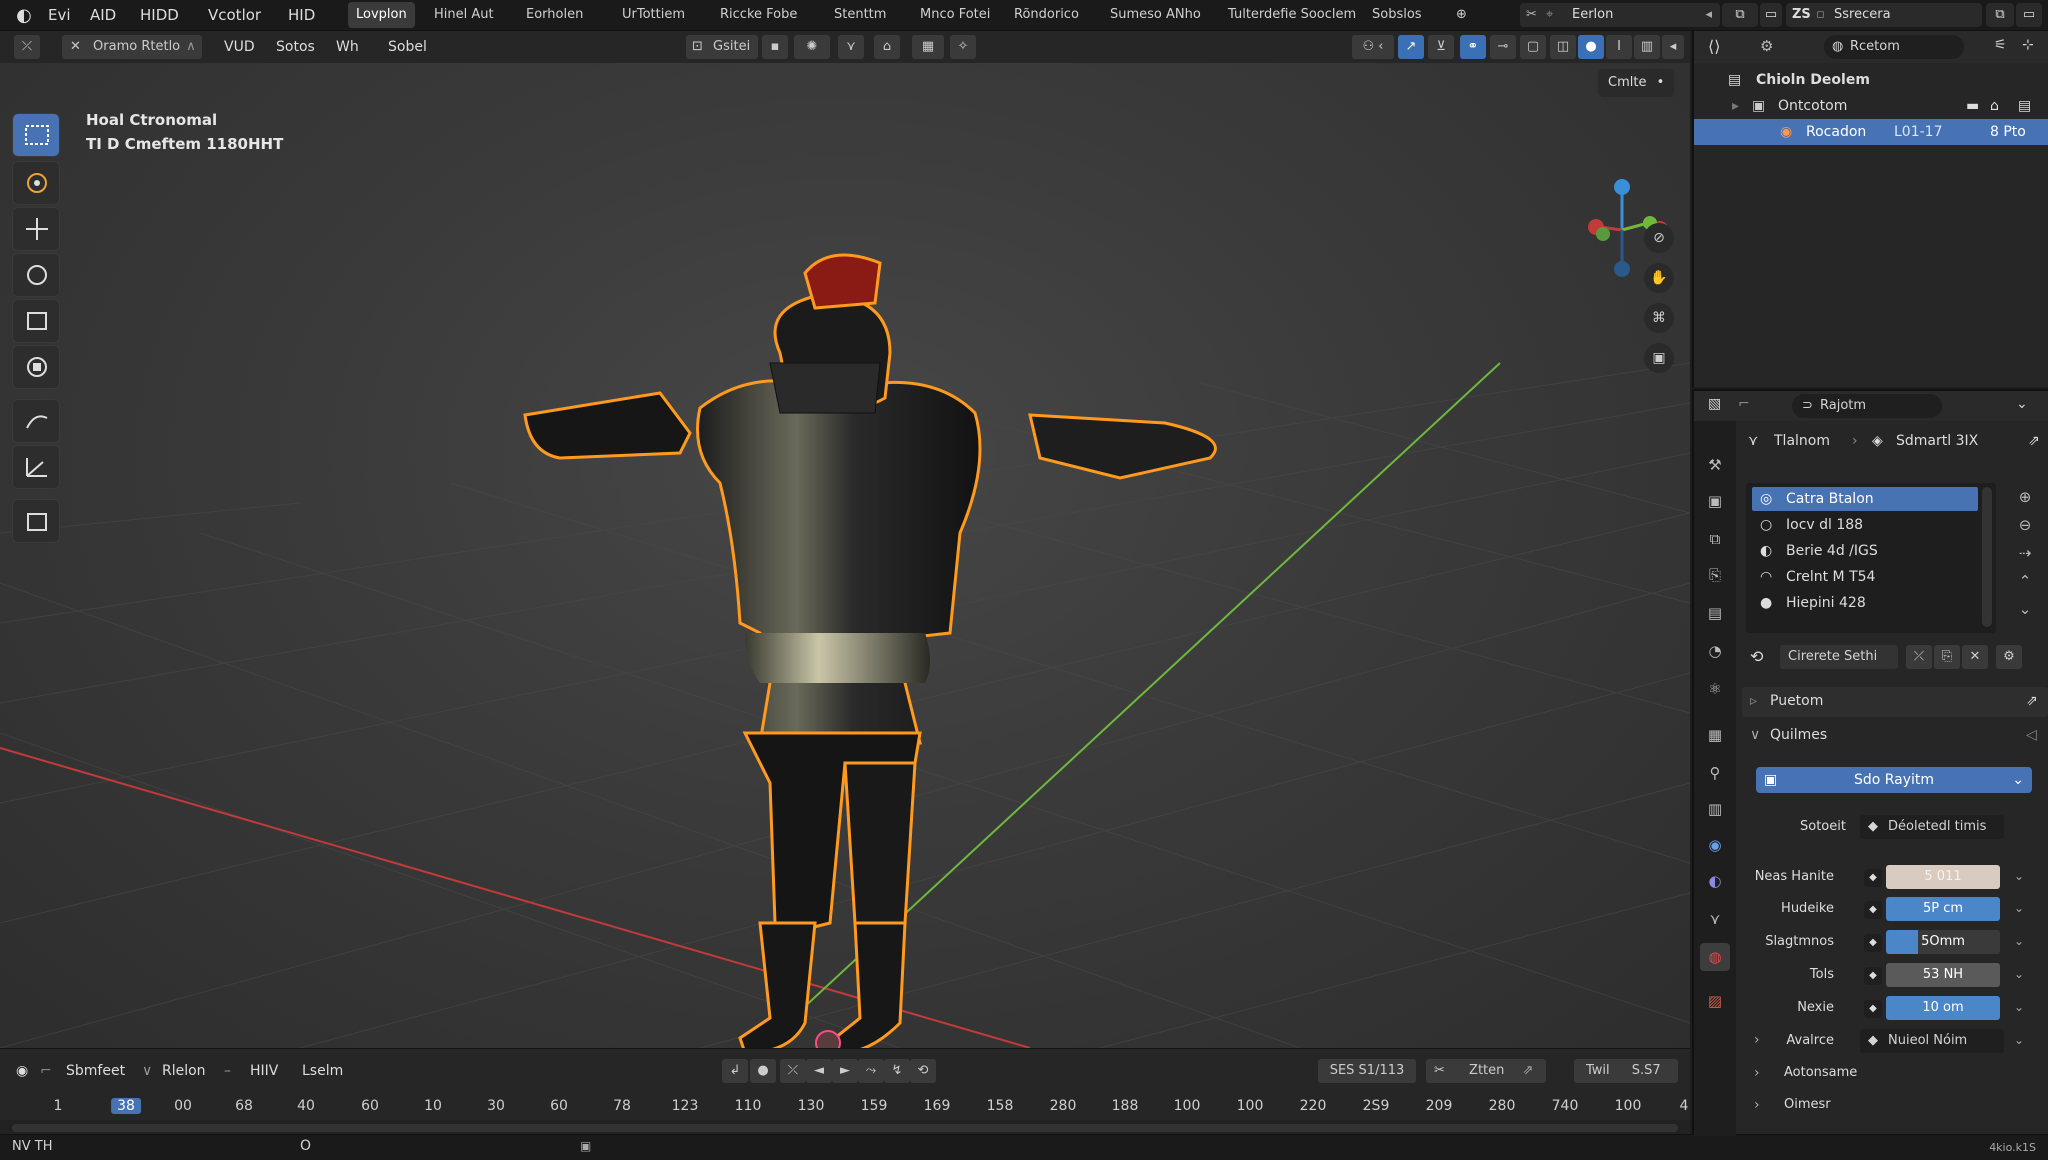 The image size is (2048, 1160). I want to click on snap-icon: ✺, so click(812, 47).